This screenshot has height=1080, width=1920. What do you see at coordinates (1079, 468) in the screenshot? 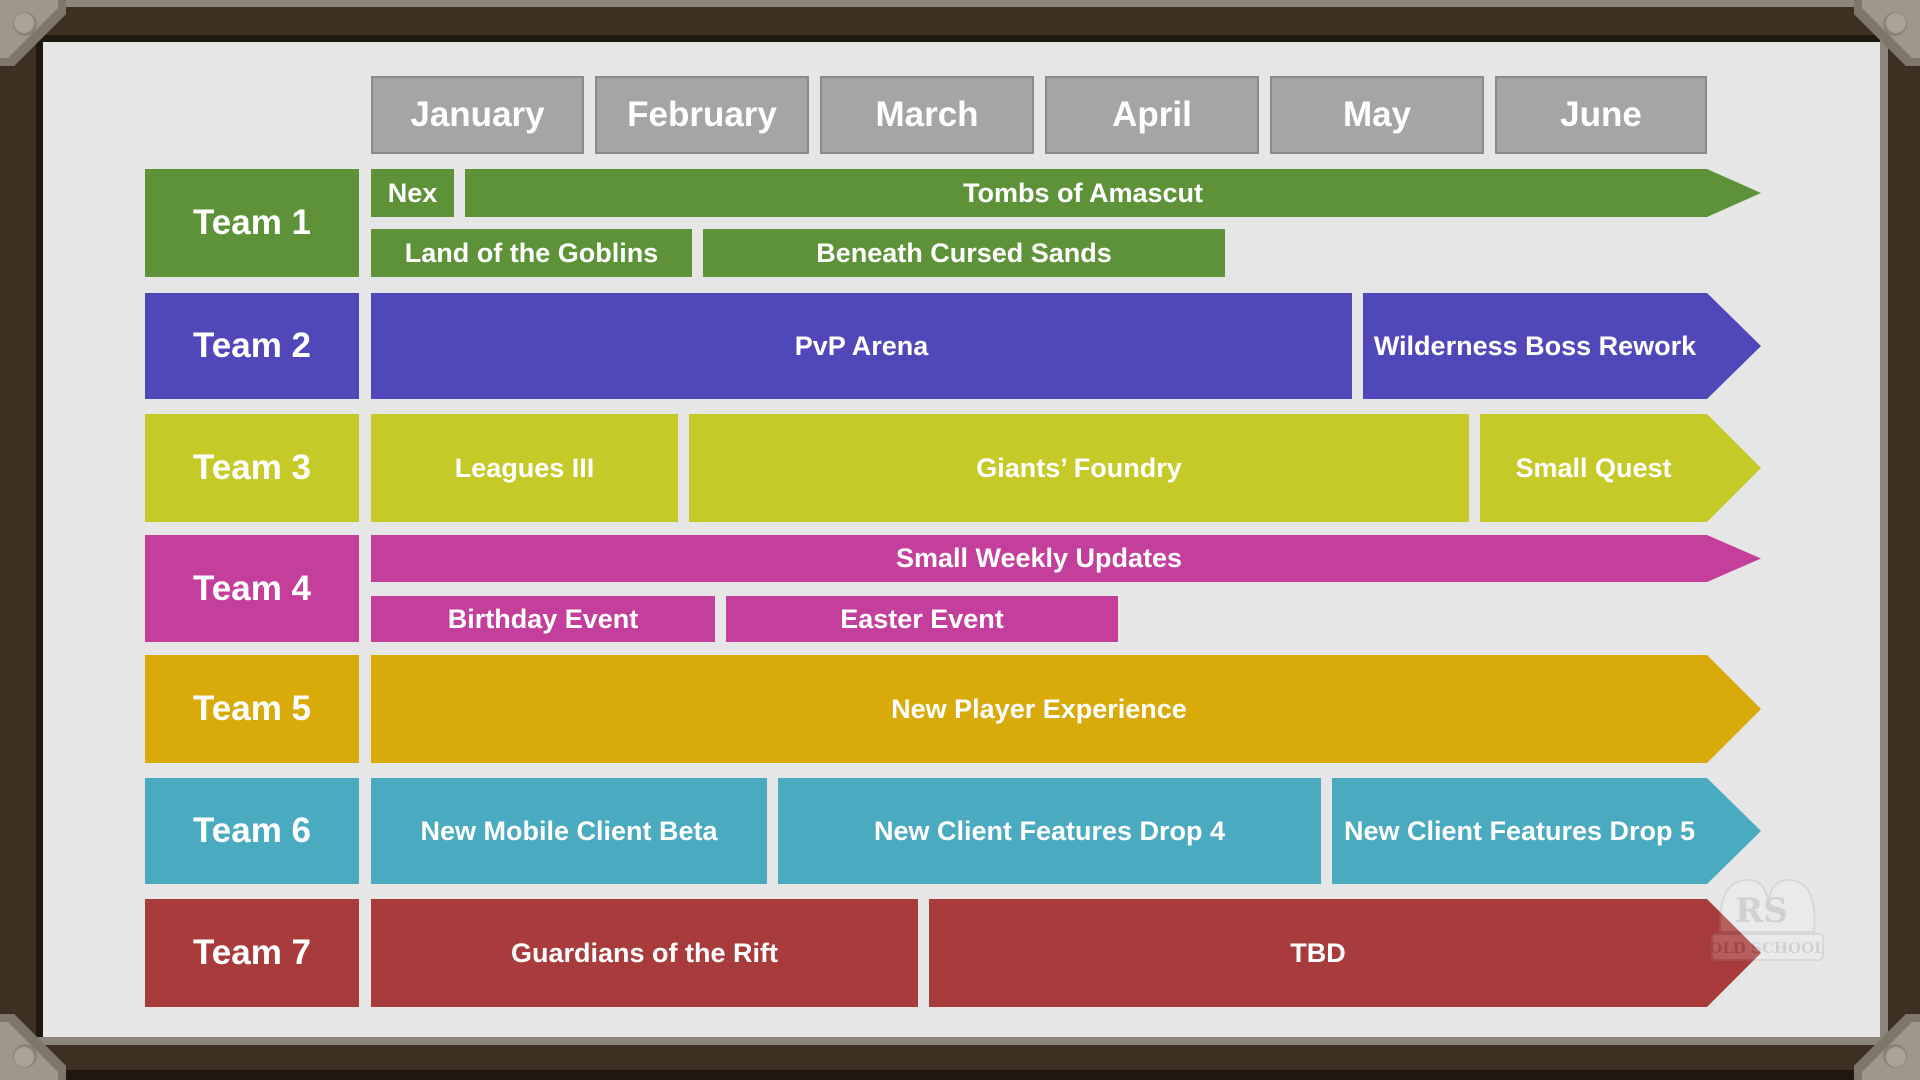
I see `project-bar: Giants’ Foundry` at bounding box center [1079, 468].